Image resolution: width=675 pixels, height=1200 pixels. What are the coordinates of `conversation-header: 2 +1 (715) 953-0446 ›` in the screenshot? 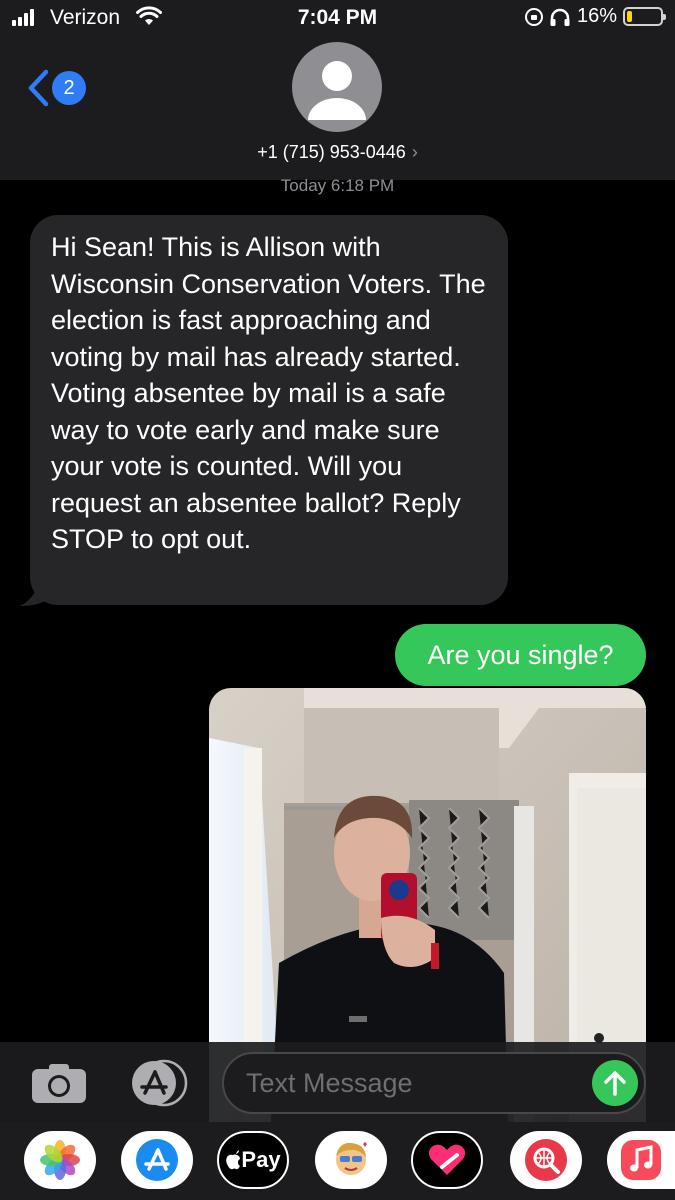 It's located at (337, 109).